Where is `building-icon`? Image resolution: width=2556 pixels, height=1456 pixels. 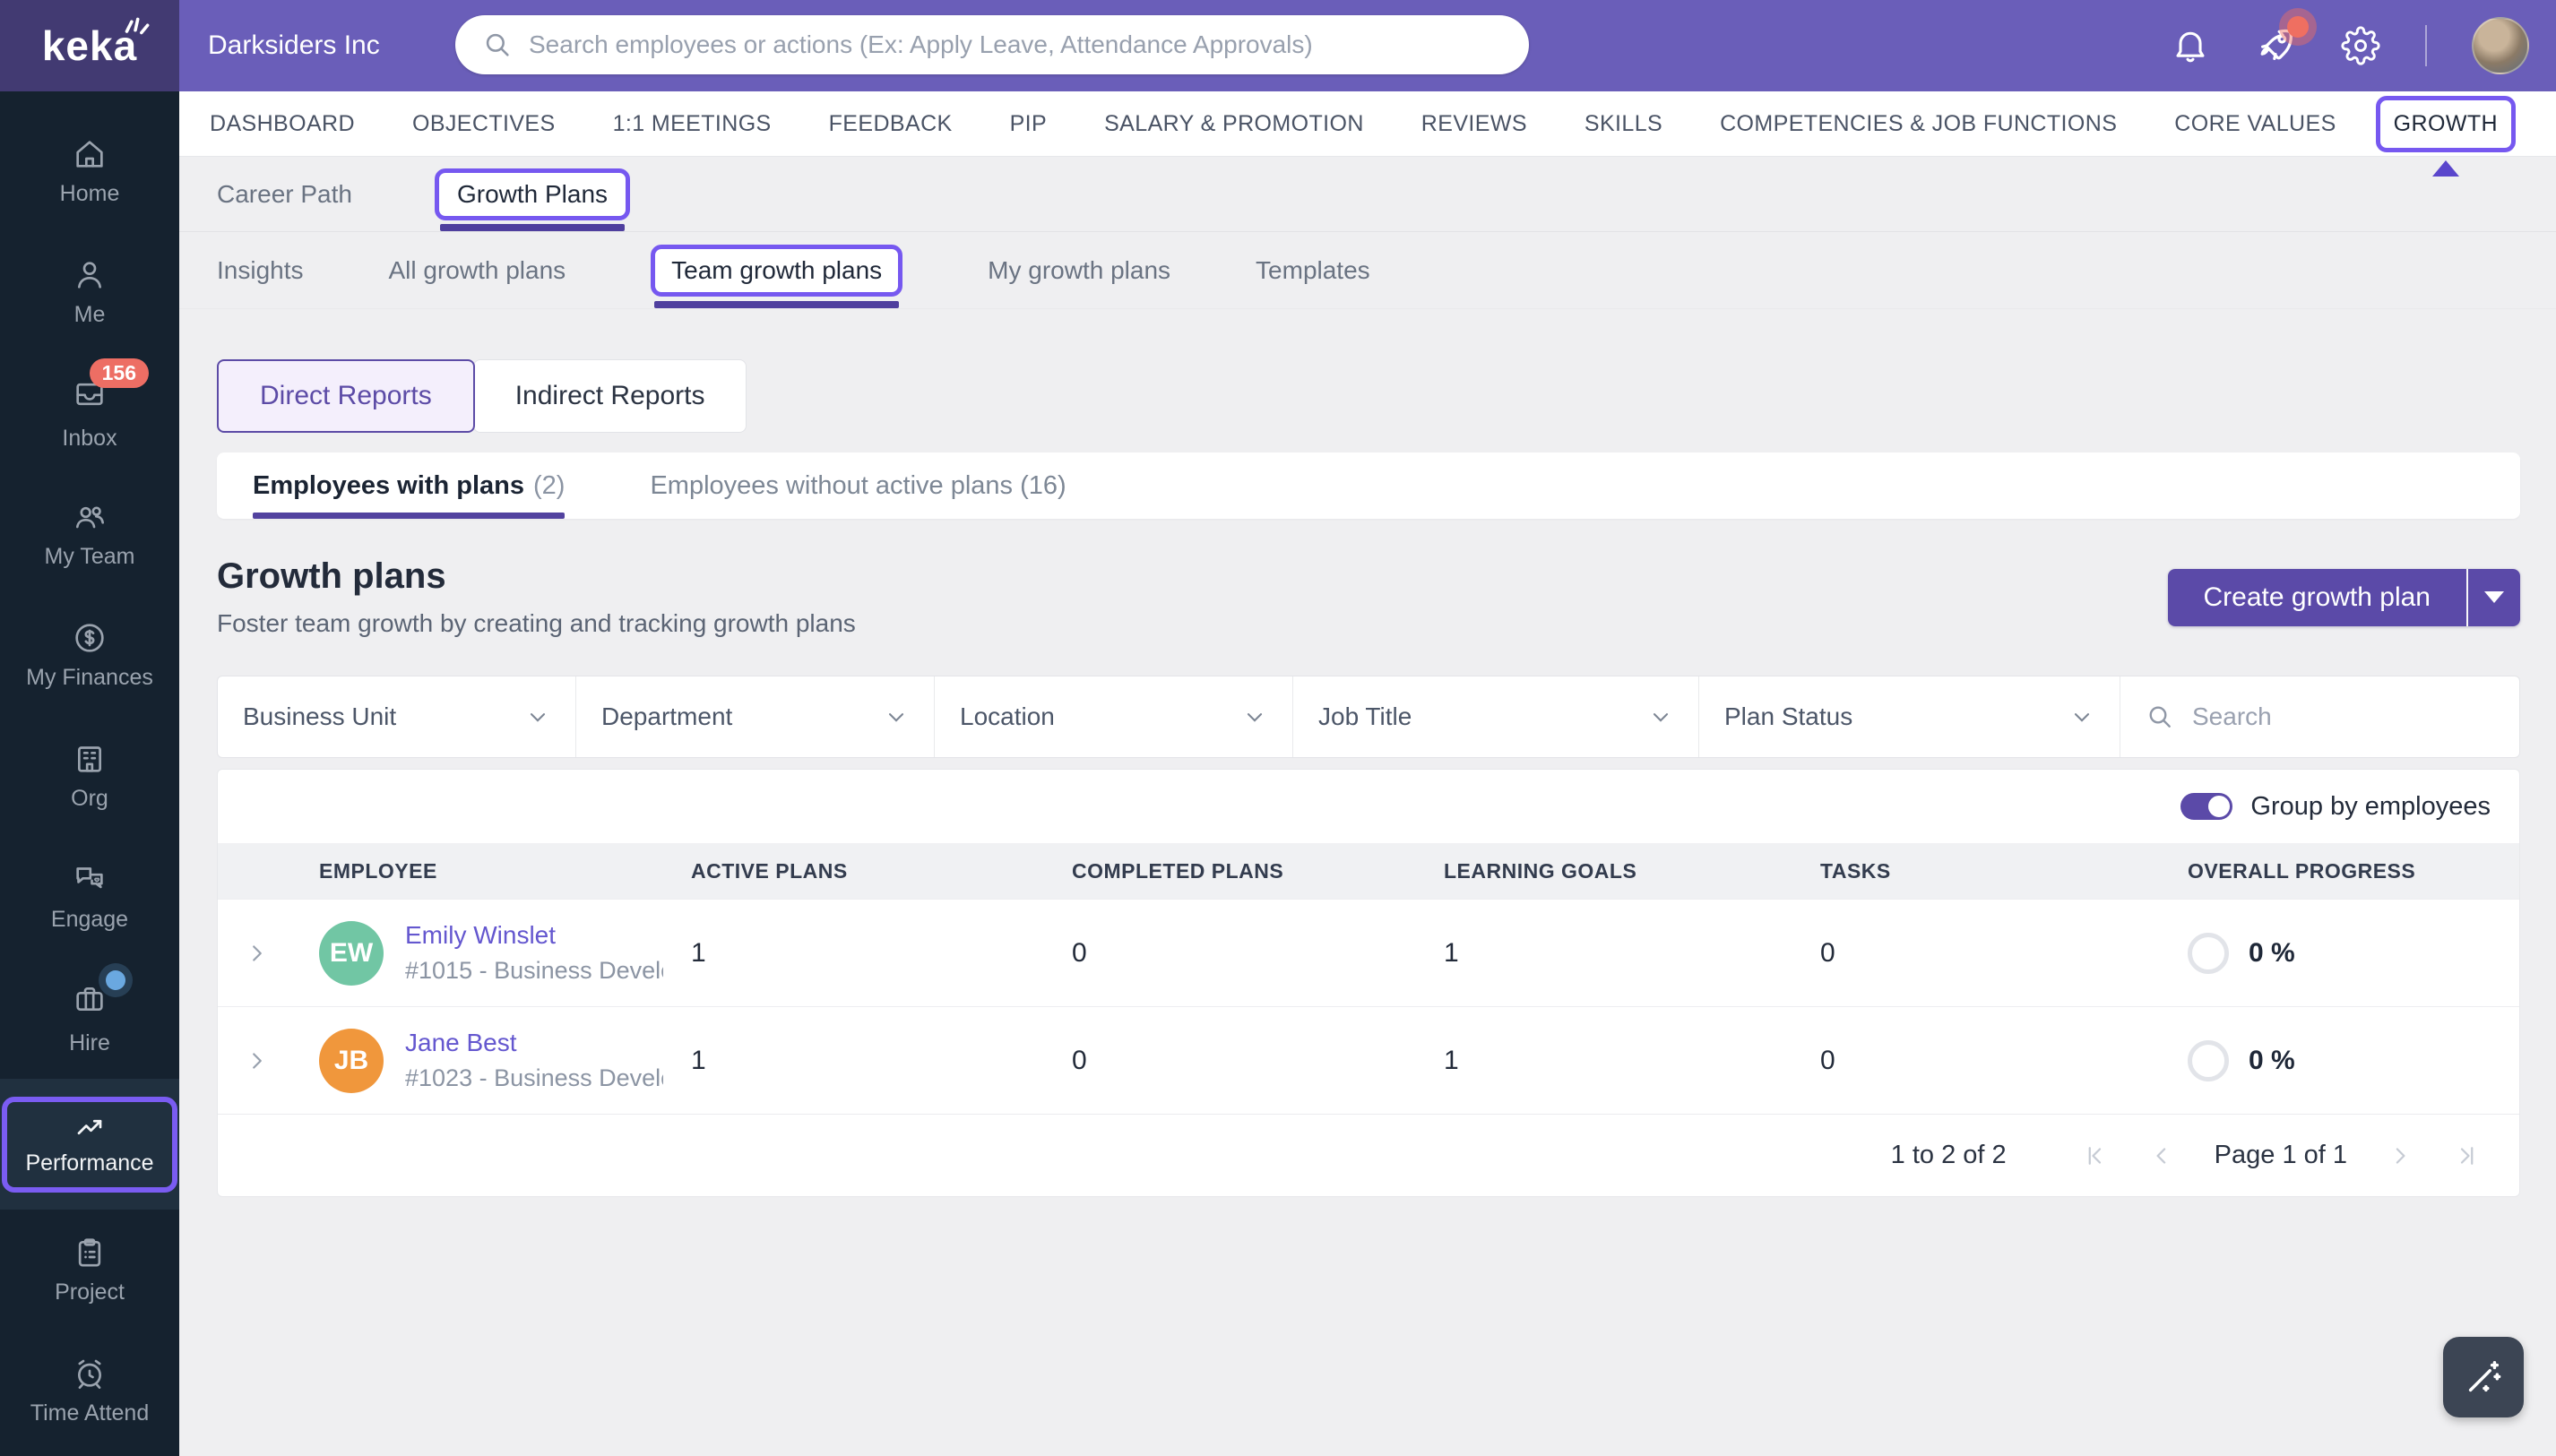 building-icon is located at coordinates (89, 759).